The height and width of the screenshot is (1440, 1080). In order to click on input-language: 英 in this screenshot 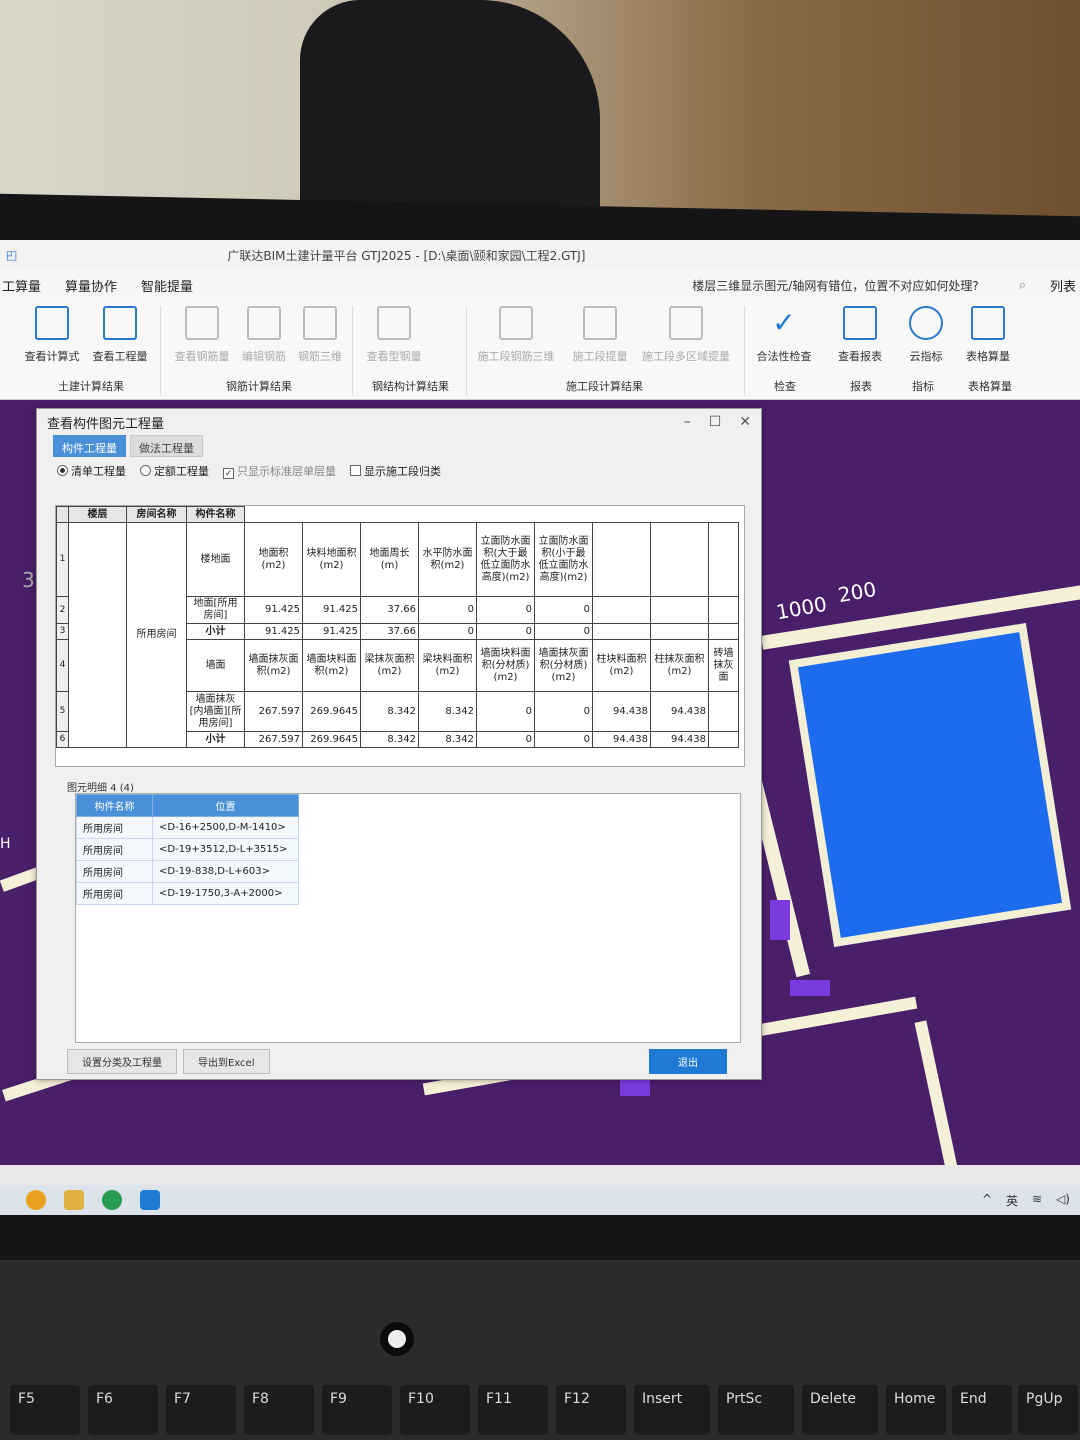, I will do `click(1012, 1200)`.